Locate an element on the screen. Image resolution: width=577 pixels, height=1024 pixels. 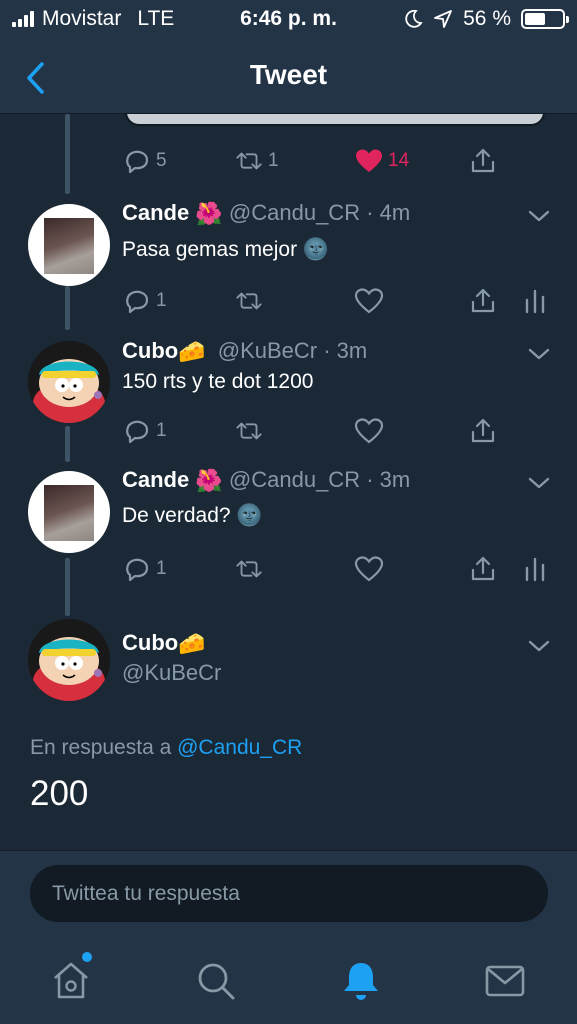
retweet-button: 1 is located at coordinates (256, 161).